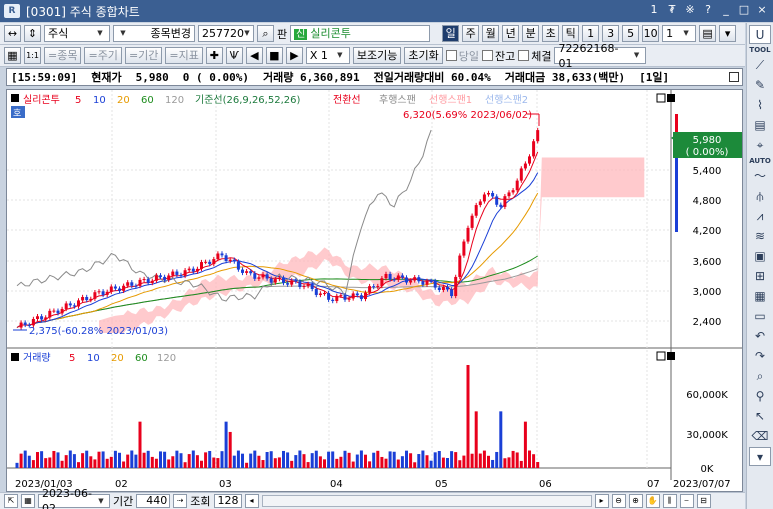  What do you see at coordinates (760, 176) in the screenshot?
I see `wave-icon: 〜` at bounding box center [760, 176].